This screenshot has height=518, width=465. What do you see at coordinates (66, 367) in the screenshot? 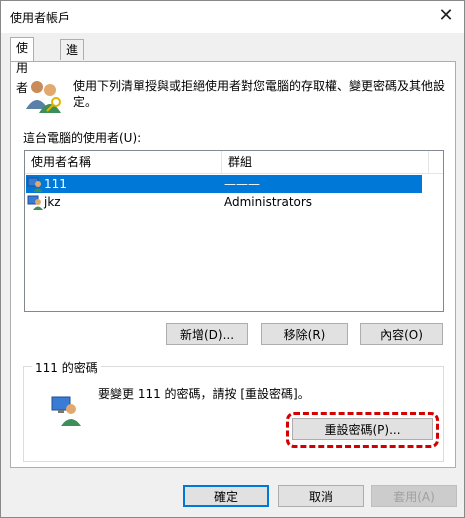
I see `password-group-title: 111 的密碼` at bounding box center [66, 367].